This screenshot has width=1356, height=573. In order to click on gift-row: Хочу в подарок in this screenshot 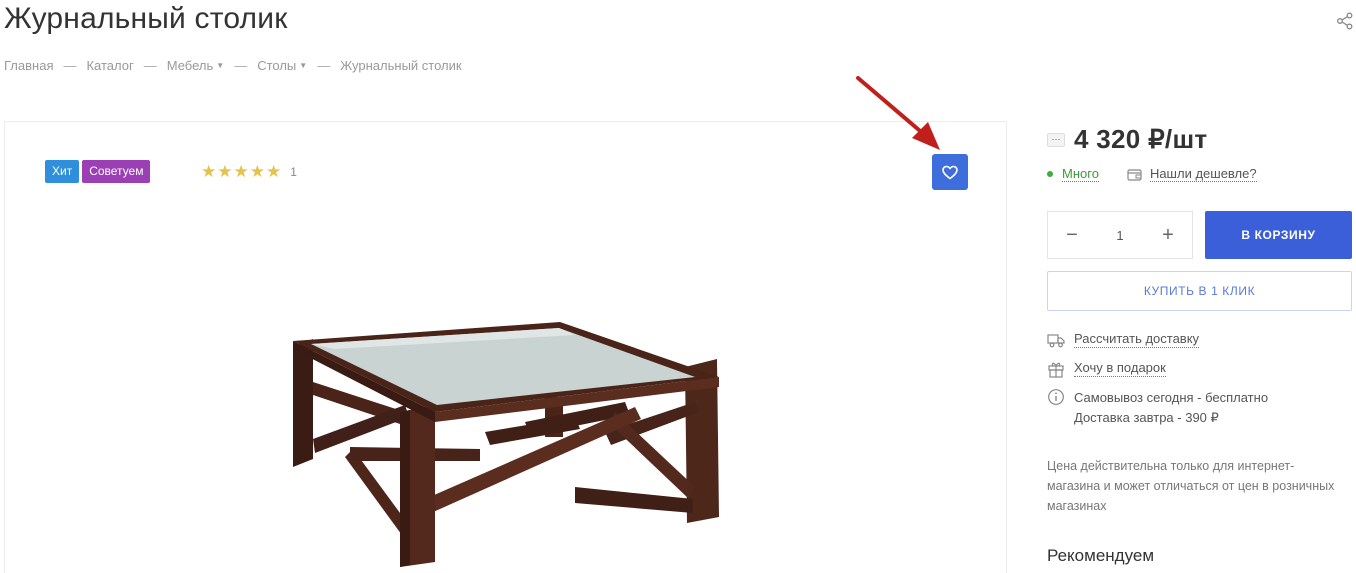, I will do `click(1106, 369)`.